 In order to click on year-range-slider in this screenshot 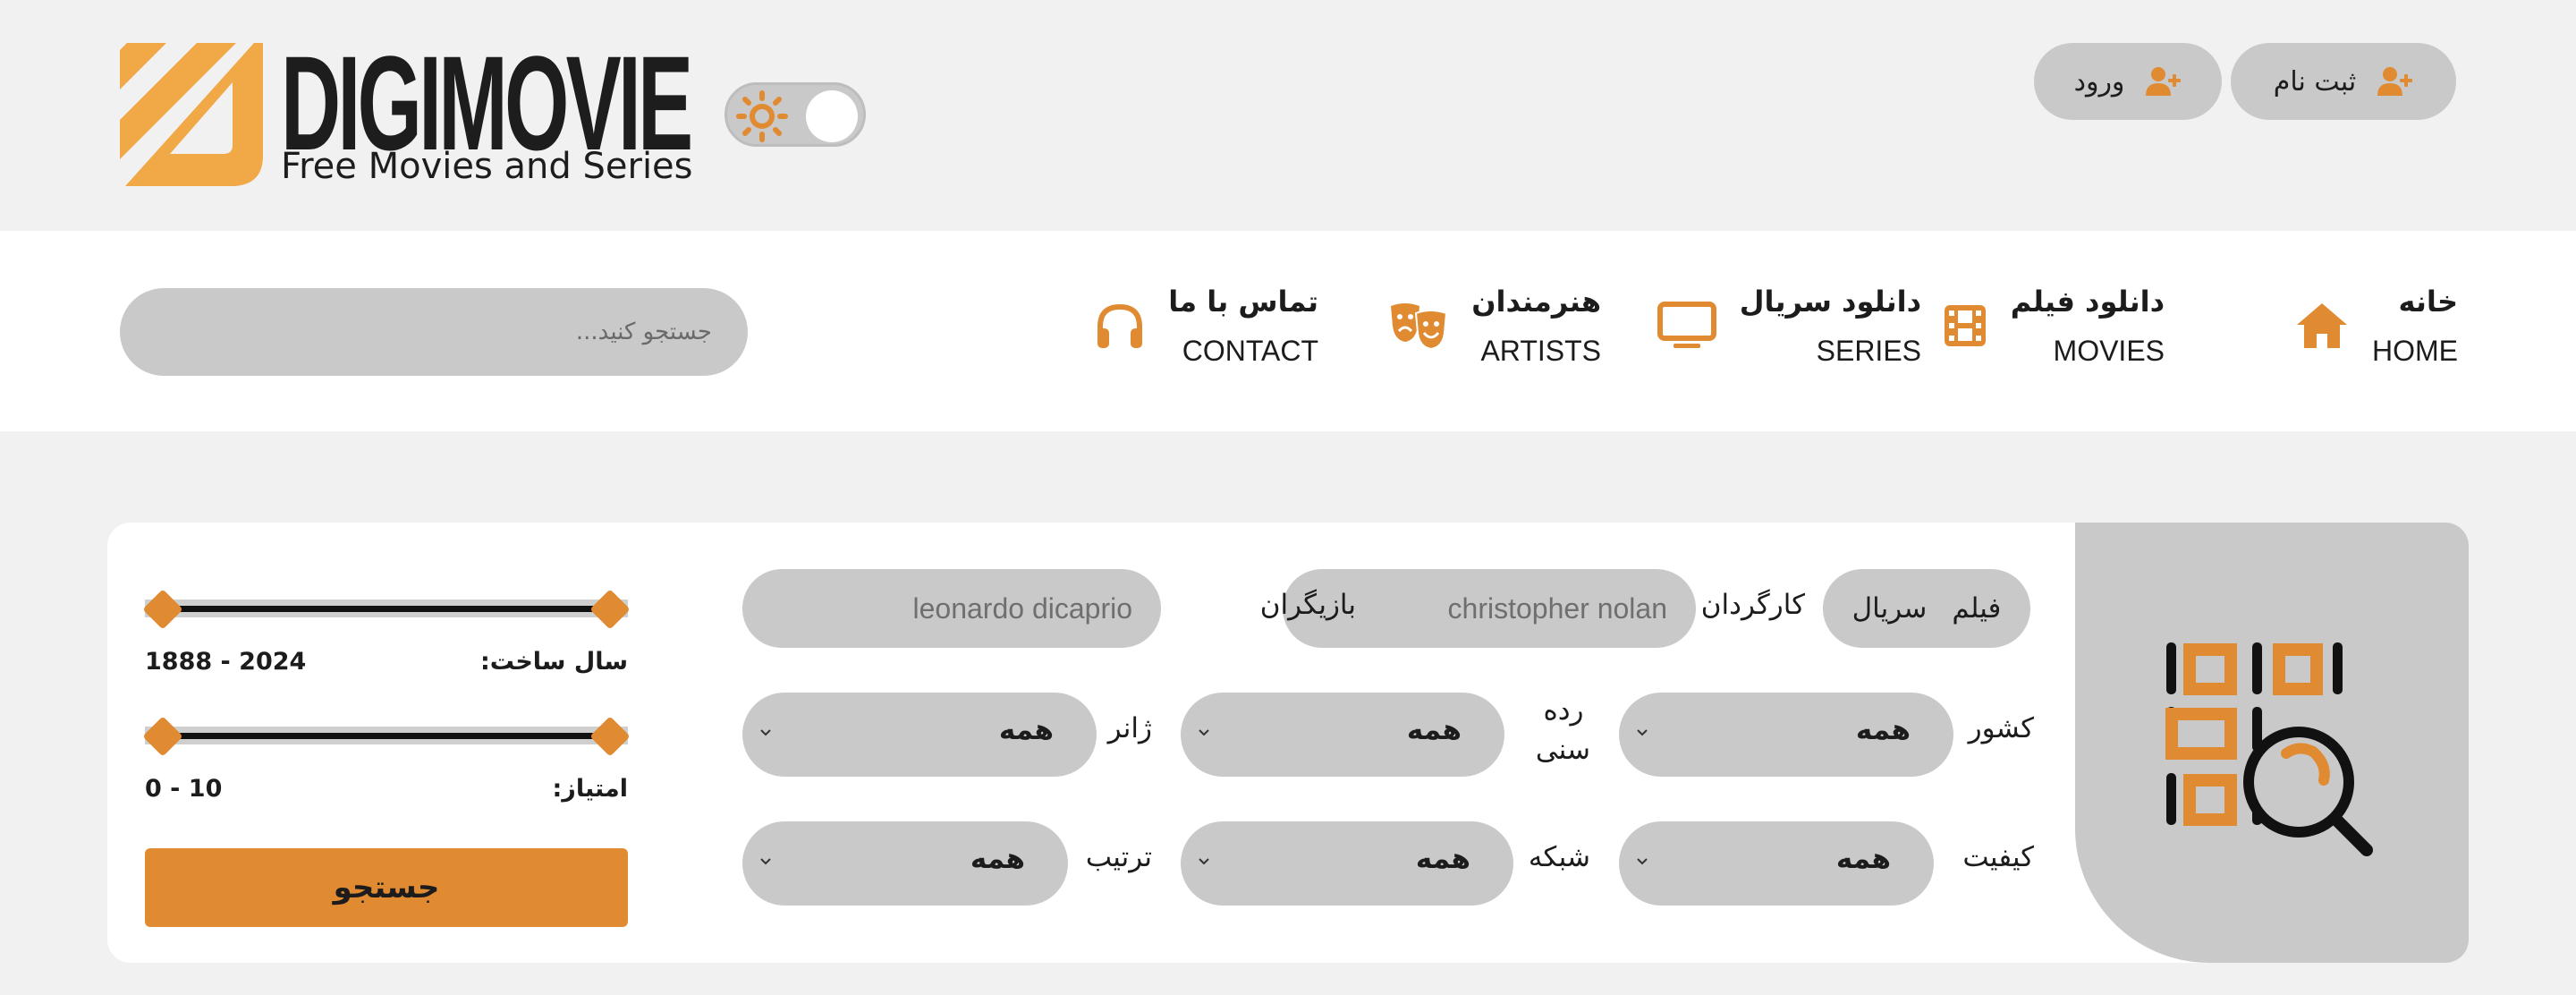, I will do `click(386, 609)`.